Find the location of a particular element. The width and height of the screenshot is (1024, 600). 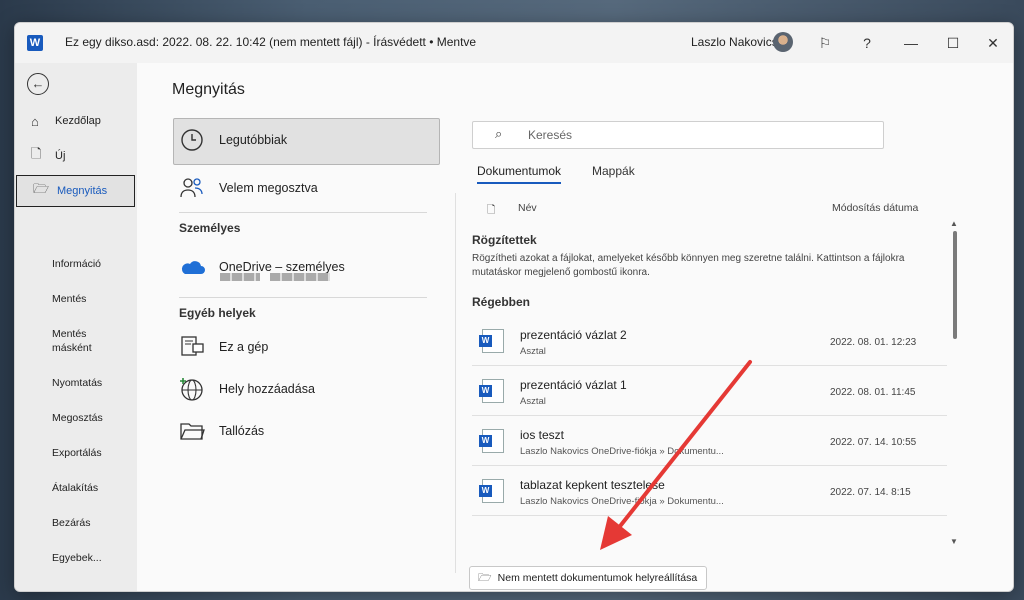

sidebar-item-home: ⌂ Kezdőlap is located at coordinates (76, 121).